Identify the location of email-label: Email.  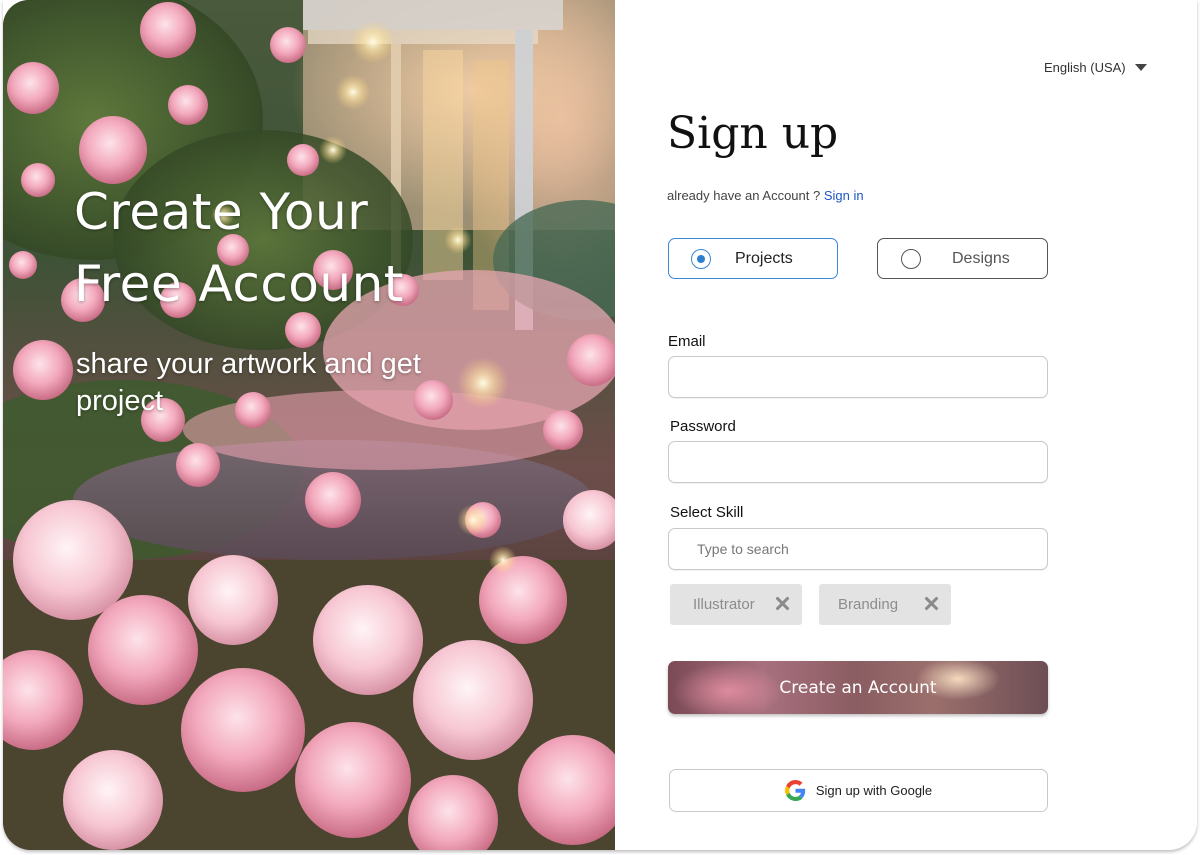
(687, 341).